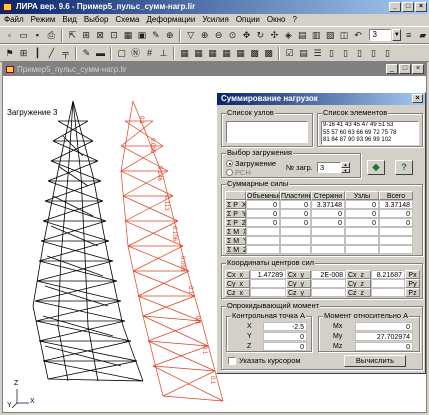 The width and height of the screenshot is (429, 415). Describe the element at coordinates (355, 113) in the screenshot. I see `elements-group-label: Список элементов` at that location.